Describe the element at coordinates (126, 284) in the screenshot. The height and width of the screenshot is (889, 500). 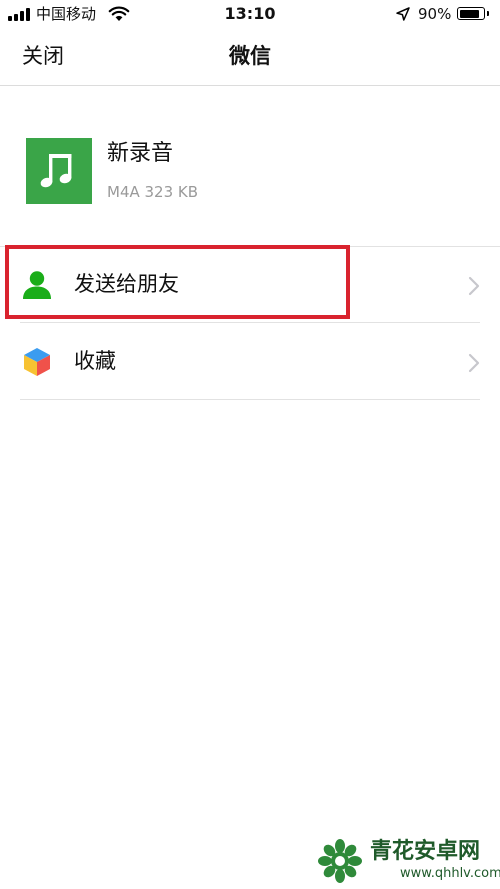
I see `send-to-friend-label: 发送给朋友` at that location.